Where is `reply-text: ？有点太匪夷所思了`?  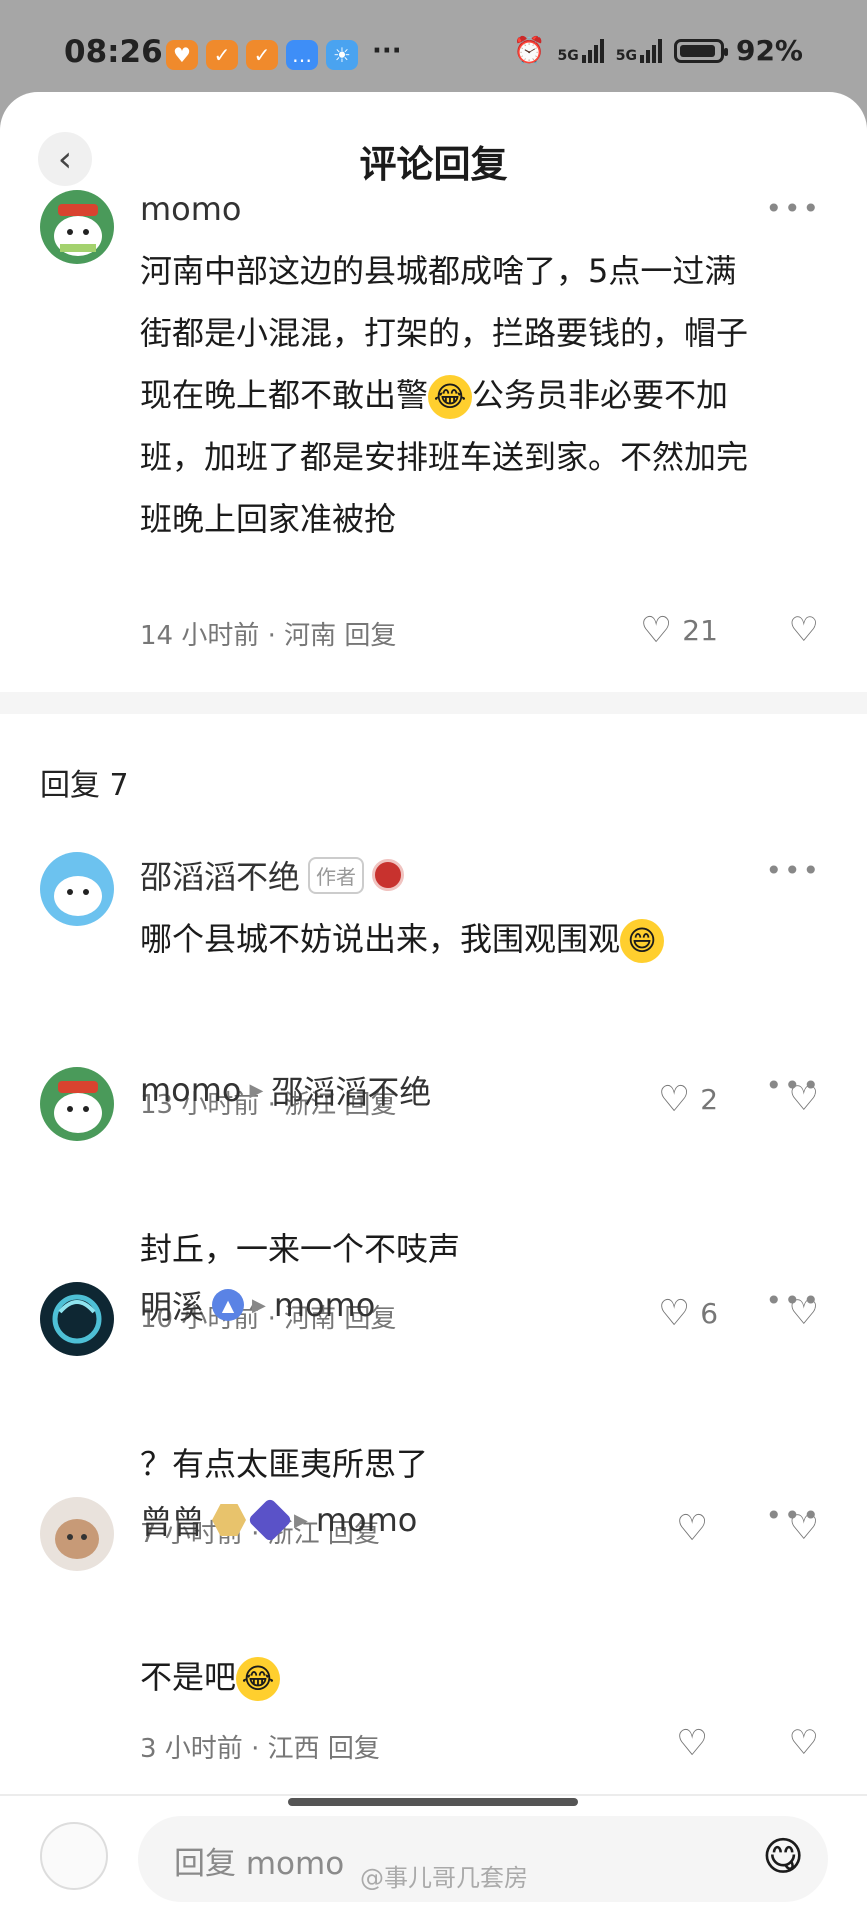
reply-text: ？有点太匪夷所思了 is located at coordinates (284, 1464).